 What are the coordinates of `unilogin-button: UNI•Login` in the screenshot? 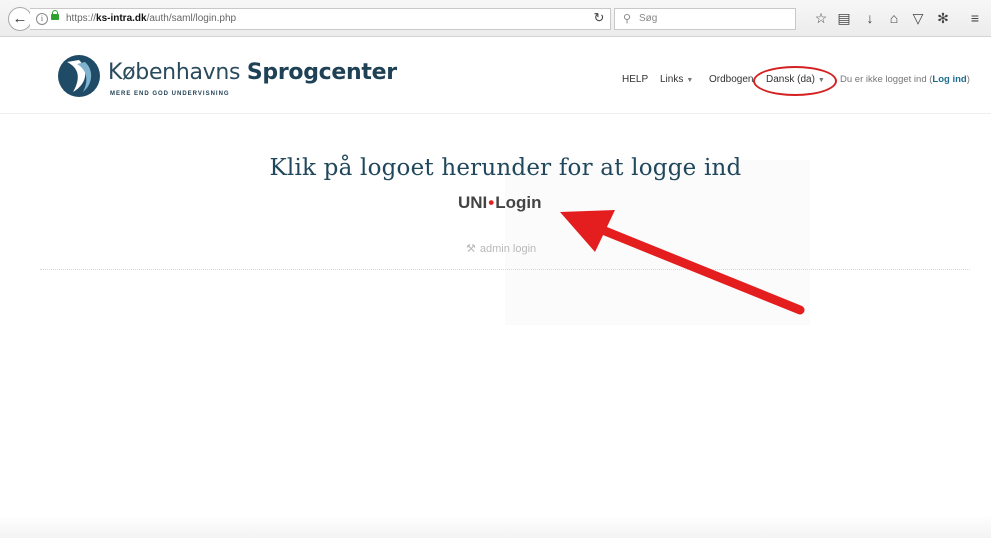 It's located at (500, 203).